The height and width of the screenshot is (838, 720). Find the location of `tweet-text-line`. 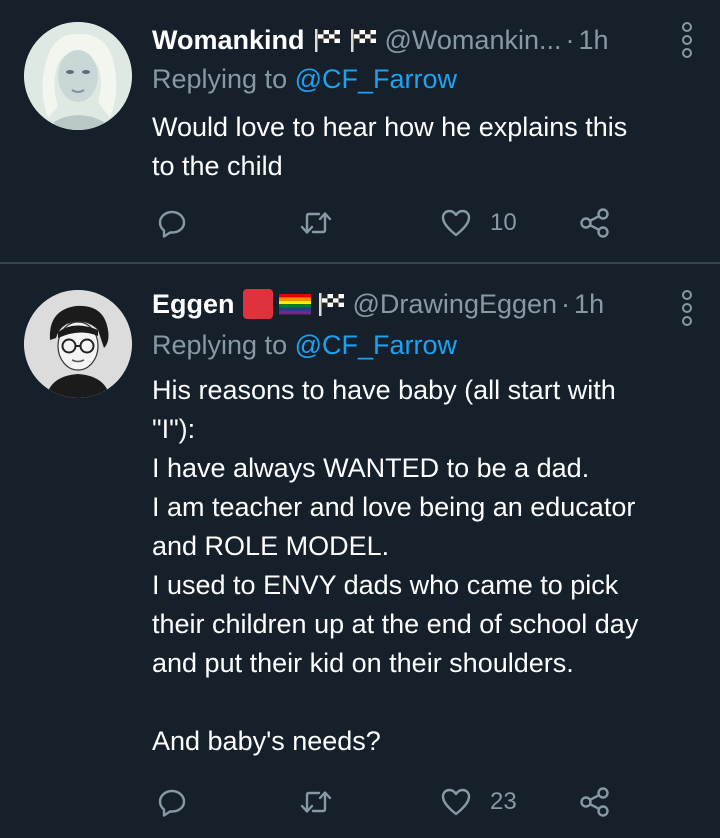

tweet-text-line is located at coordinates (426, 702).